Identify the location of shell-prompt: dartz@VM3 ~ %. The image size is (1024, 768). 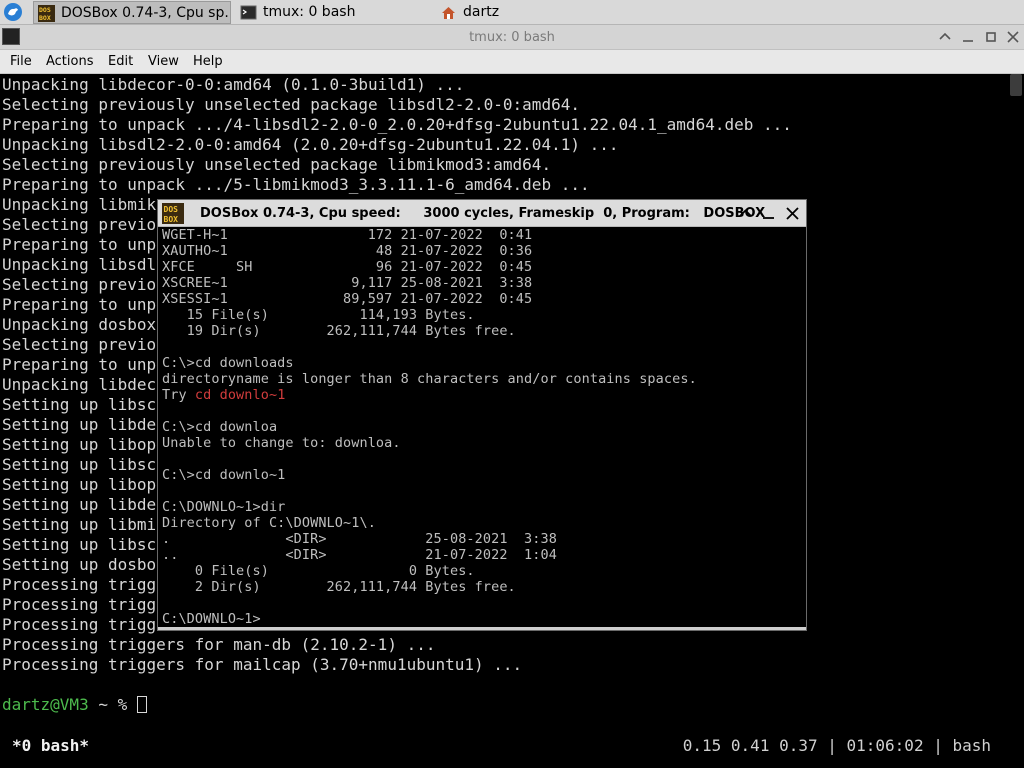
(74, 705).